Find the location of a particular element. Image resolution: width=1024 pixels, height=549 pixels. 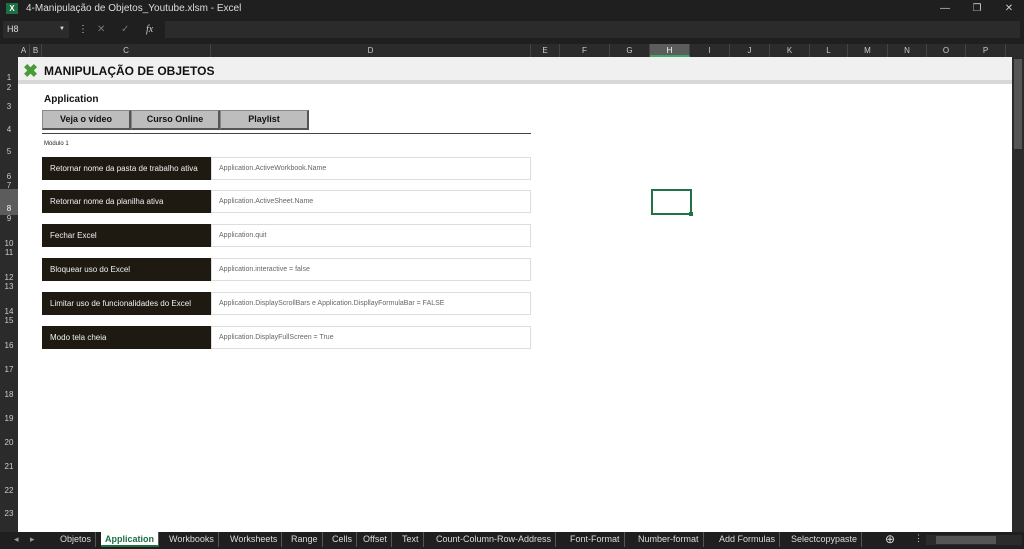

row-header-23: 23 is located at coordinates (9, 514).